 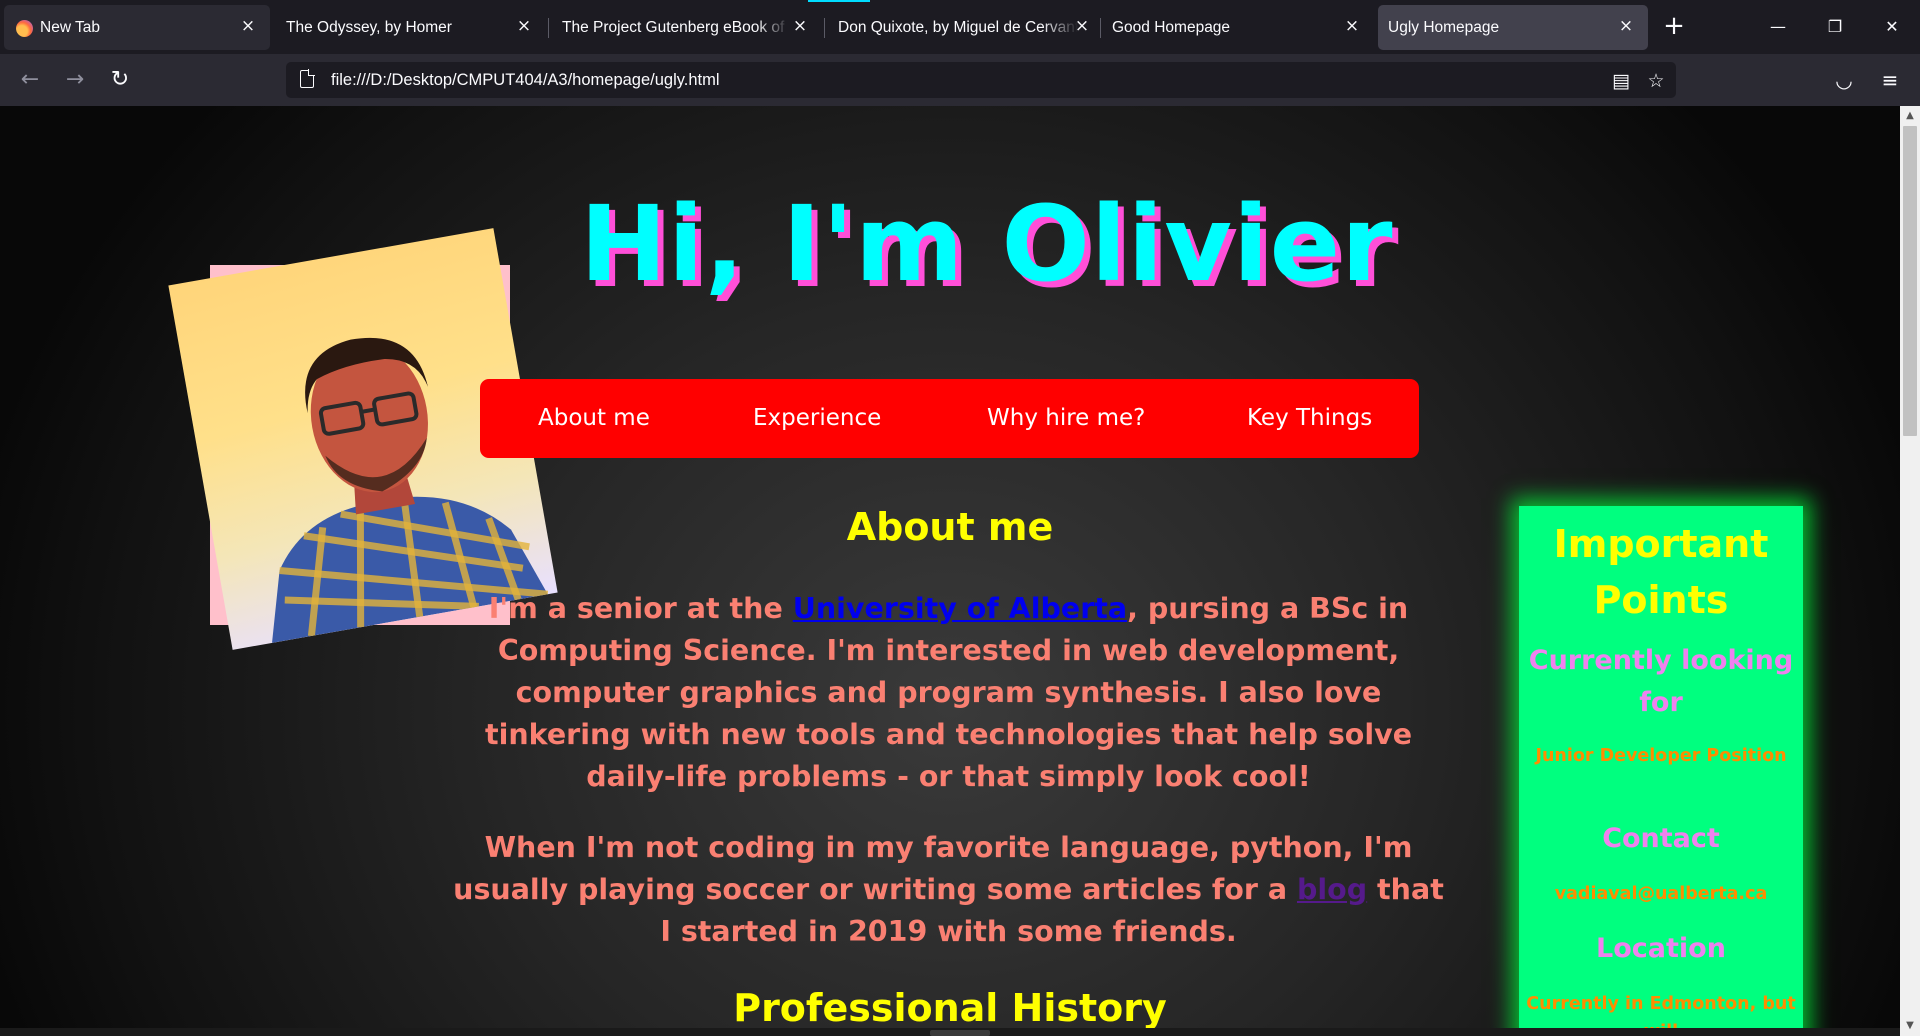 What do you see at coordinates (1661, 948) in the screenshot?
I see `location-heading: Location` at bounding box center [1661, 948].